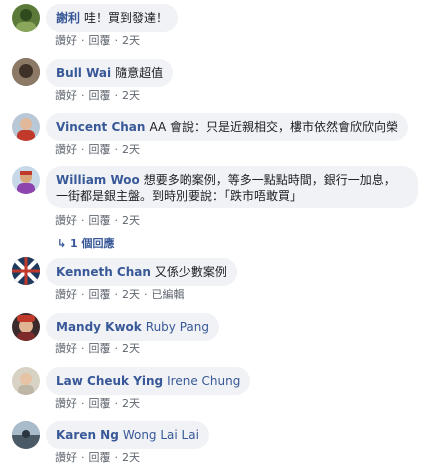 Image resolution: width=433 pixels, height=467 pixels. I want to click on comment-author: Vincent Chan, so click(100, 127).